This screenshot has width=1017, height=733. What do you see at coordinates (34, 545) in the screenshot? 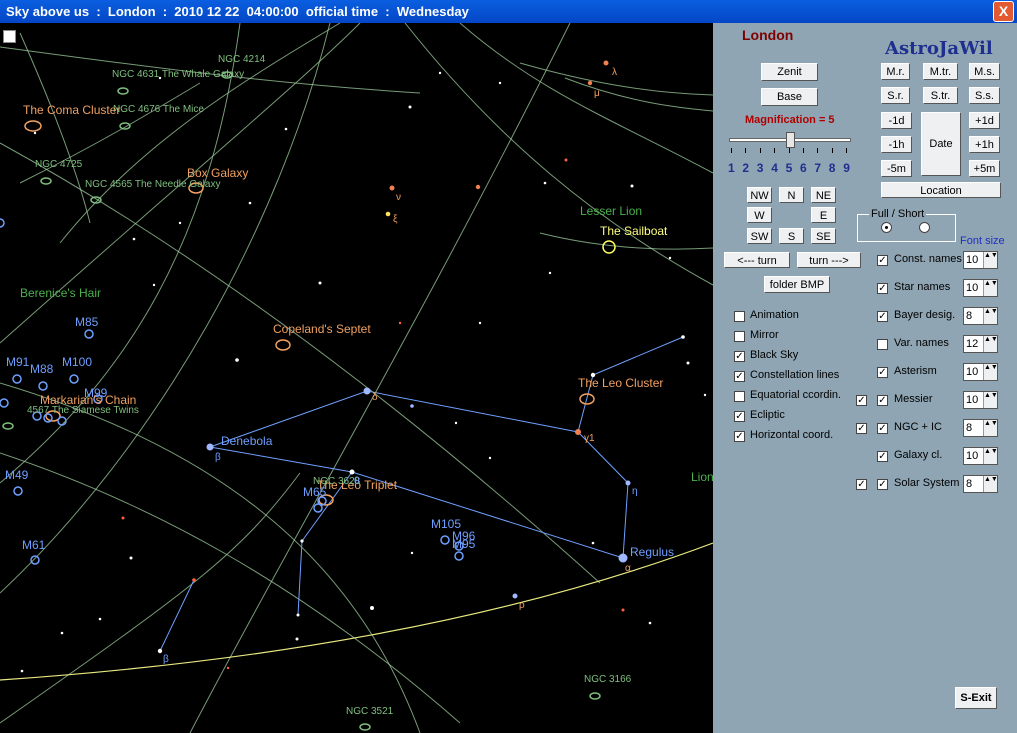
I see `sky-label: M61` at bounding box center [34, 545].